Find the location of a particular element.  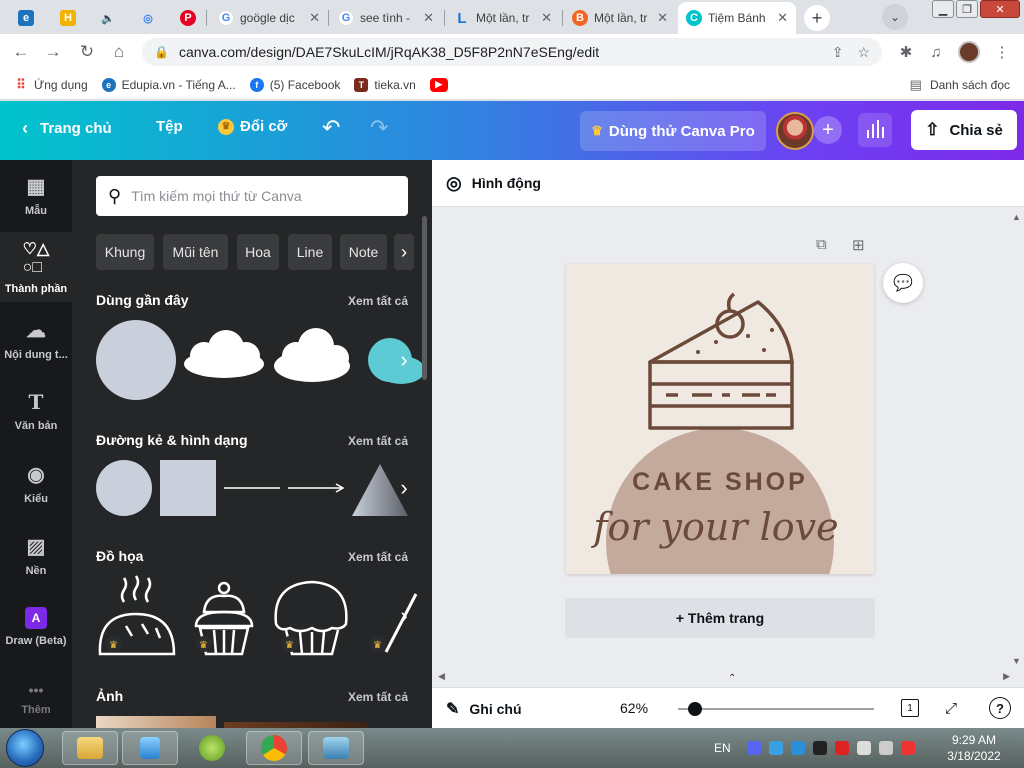

browser-tab: 🔈 is located at coordinates (109, 18).